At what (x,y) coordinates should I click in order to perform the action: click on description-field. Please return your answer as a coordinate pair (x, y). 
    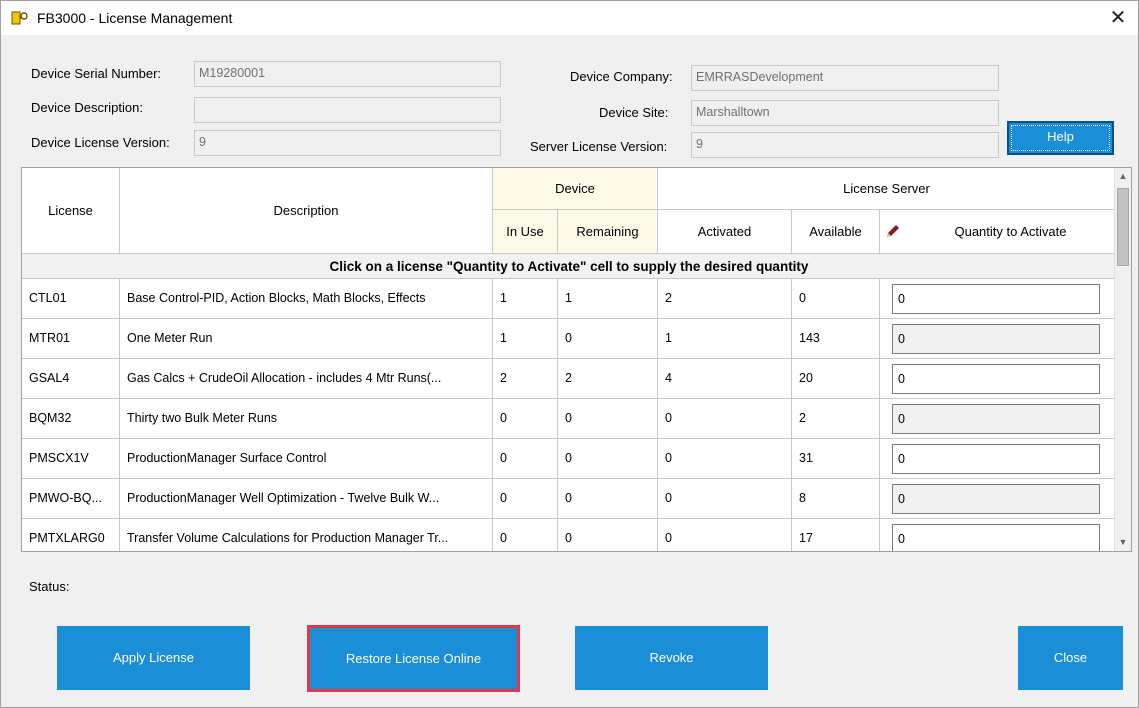
    Looking at the image, I should click on (347, 110).